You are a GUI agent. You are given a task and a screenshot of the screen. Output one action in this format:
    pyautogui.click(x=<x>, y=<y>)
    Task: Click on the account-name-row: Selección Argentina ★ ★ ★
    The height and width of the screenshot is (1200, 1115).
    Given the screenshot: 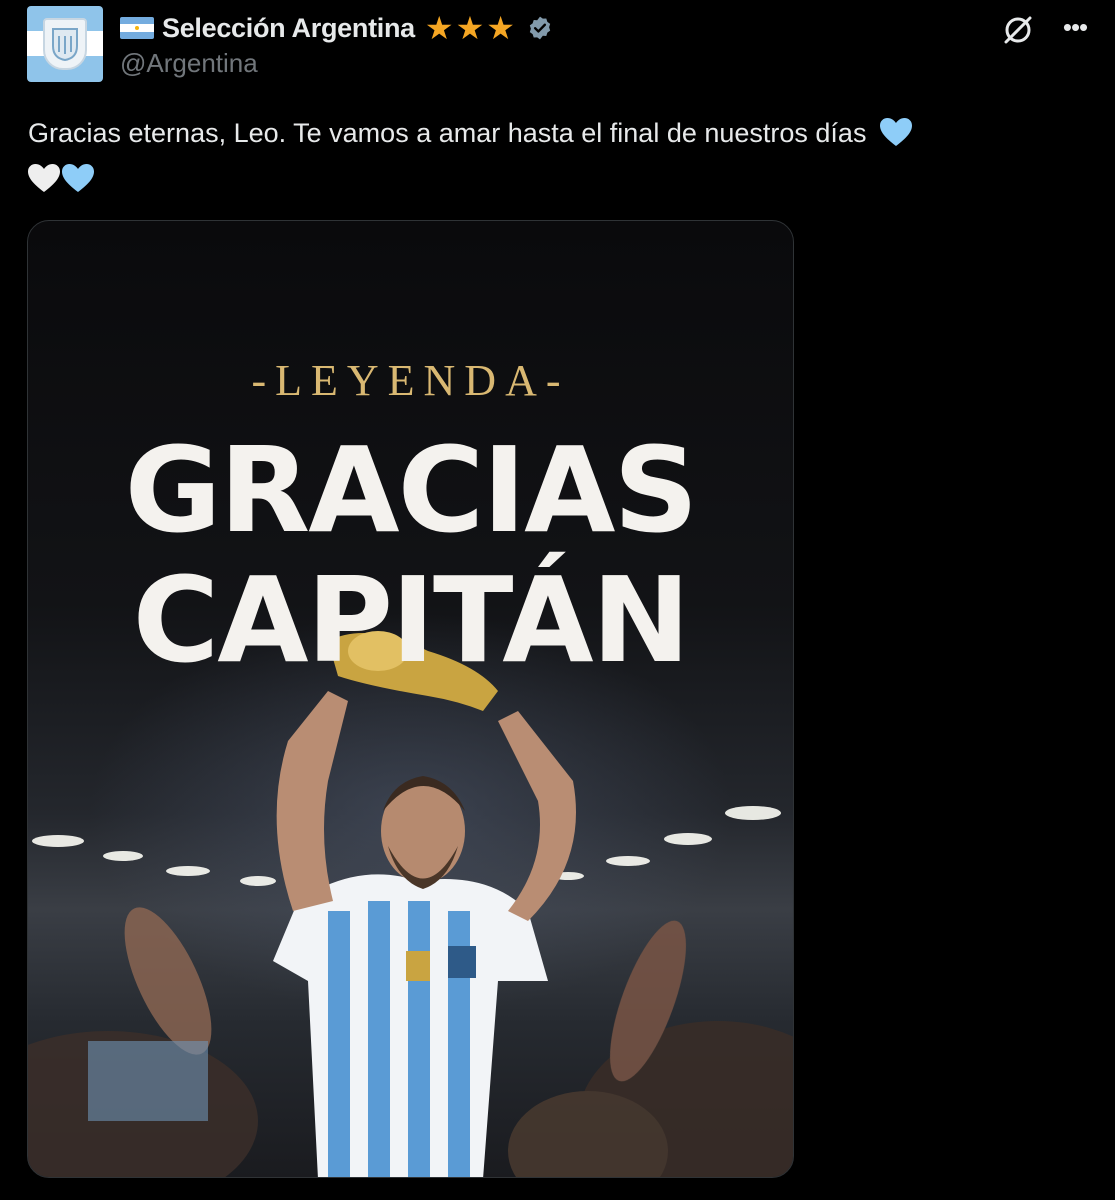 What is the action you would take?
    pyautogui.click(x=336, y=28)
    